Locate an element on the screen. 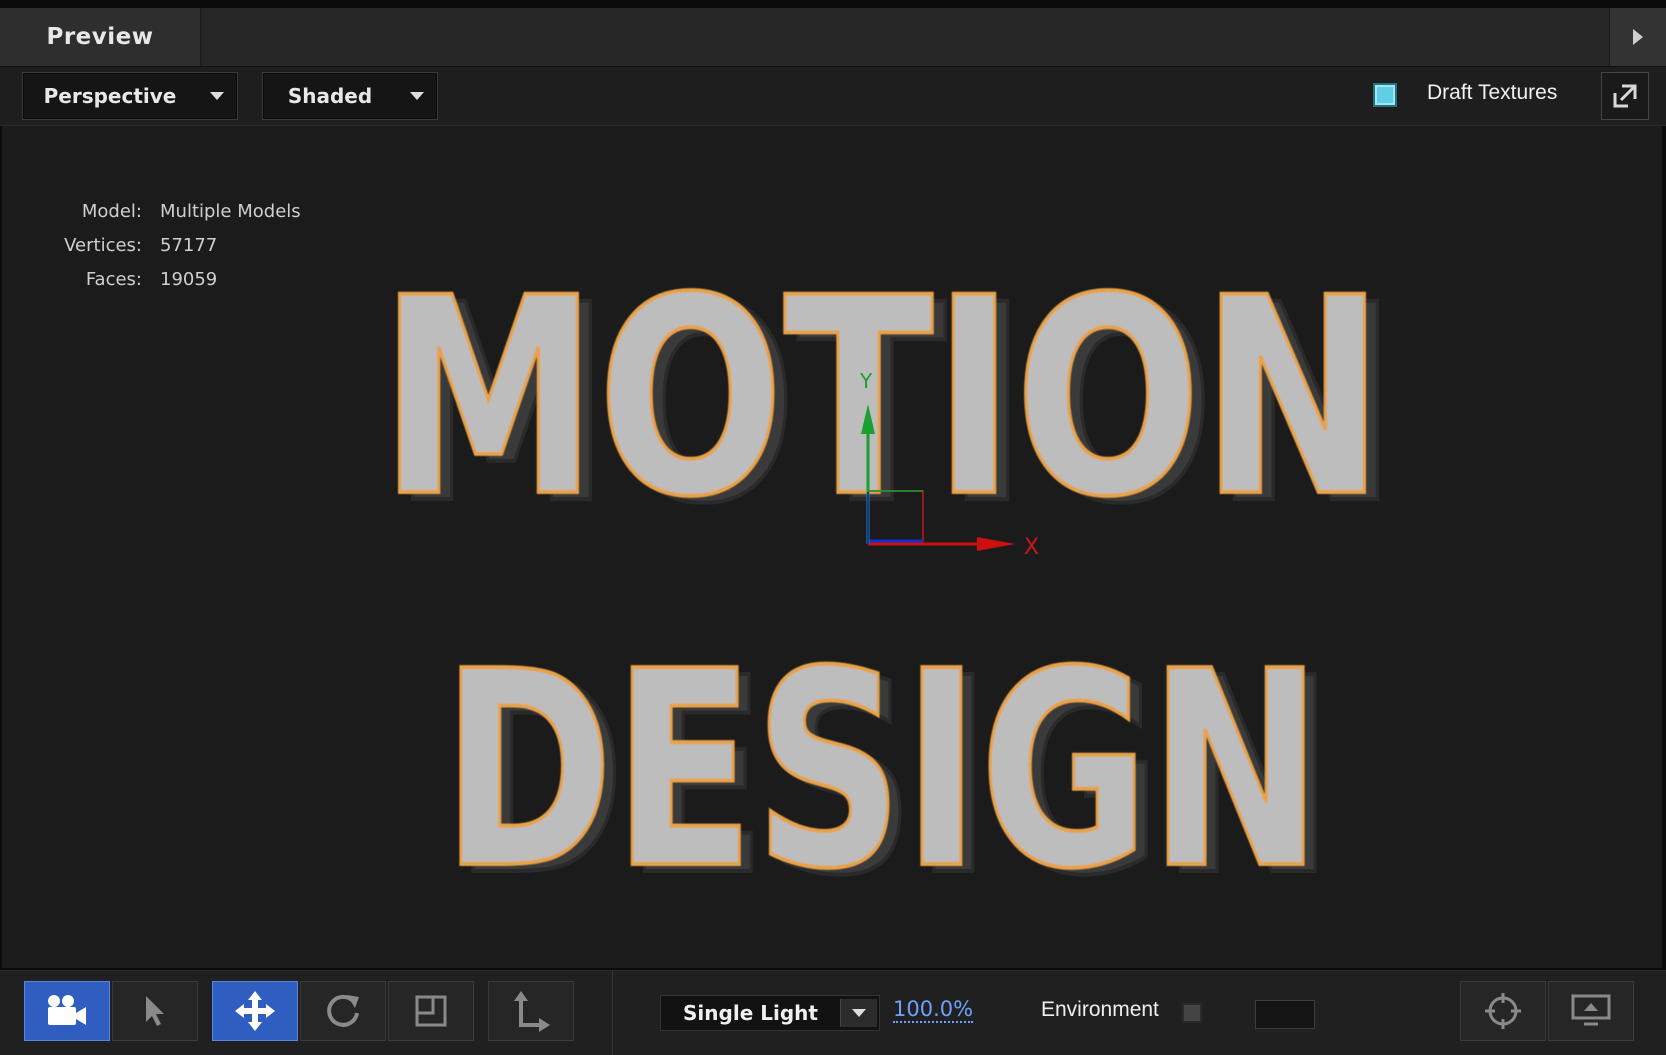  lighting-dropdown: Single Light is located at coordinates (770, 1013).